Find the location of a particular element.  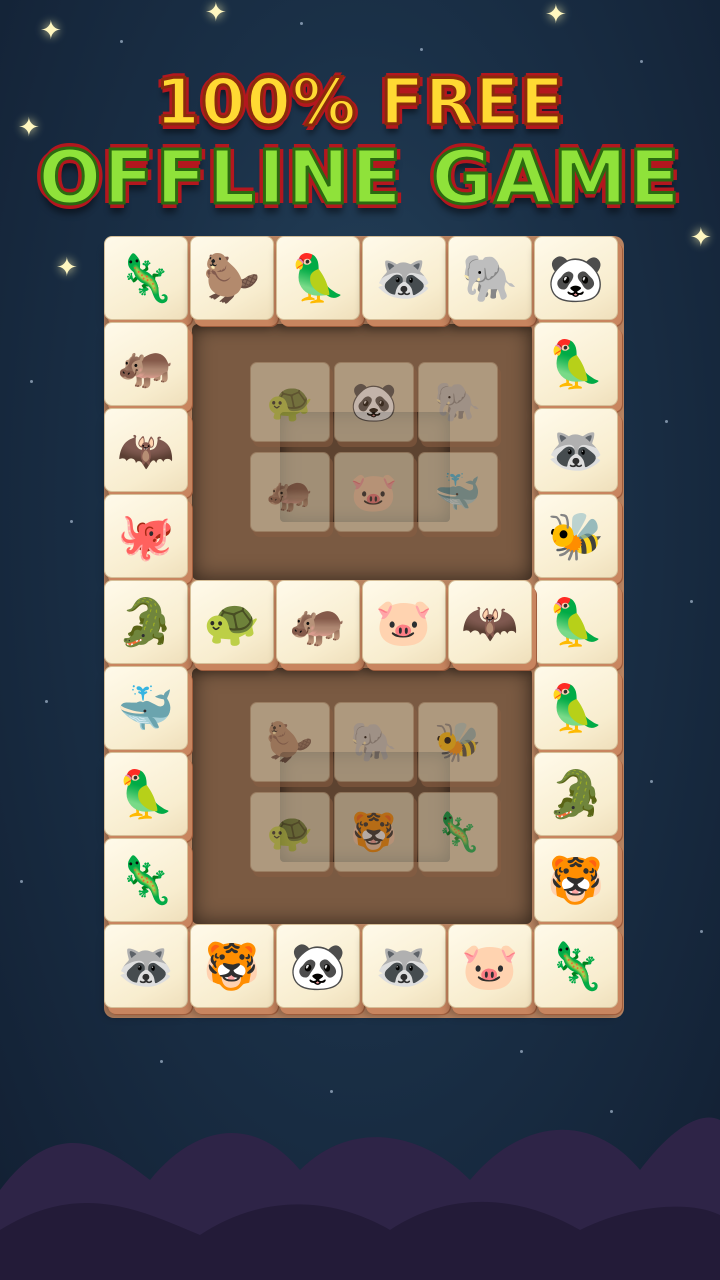

headline-free: 100% FREE is located at coordinates (359, 103).